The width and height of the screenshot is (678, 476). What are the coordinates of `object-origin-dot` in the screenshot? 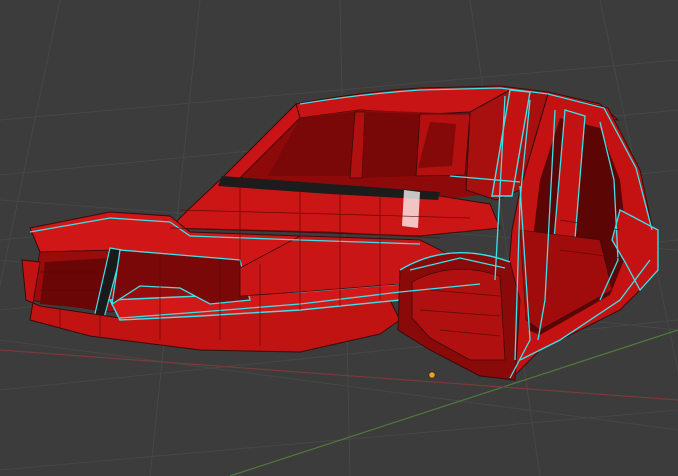 It's located at (432, 375).